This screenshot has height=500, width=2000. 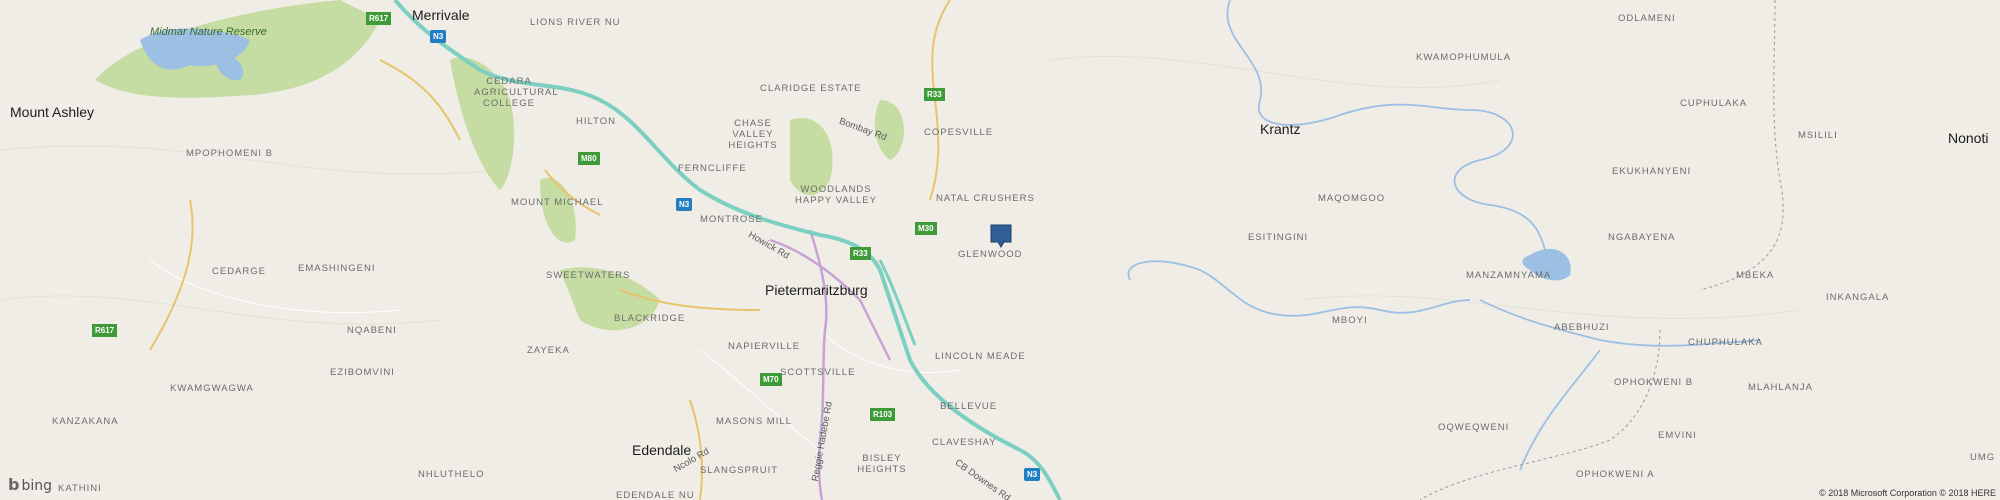 What do you see at coordinates (239, 271) in the screenshot?
I see `suburb-label: CEDARGE` at bounding box center [239, 271].